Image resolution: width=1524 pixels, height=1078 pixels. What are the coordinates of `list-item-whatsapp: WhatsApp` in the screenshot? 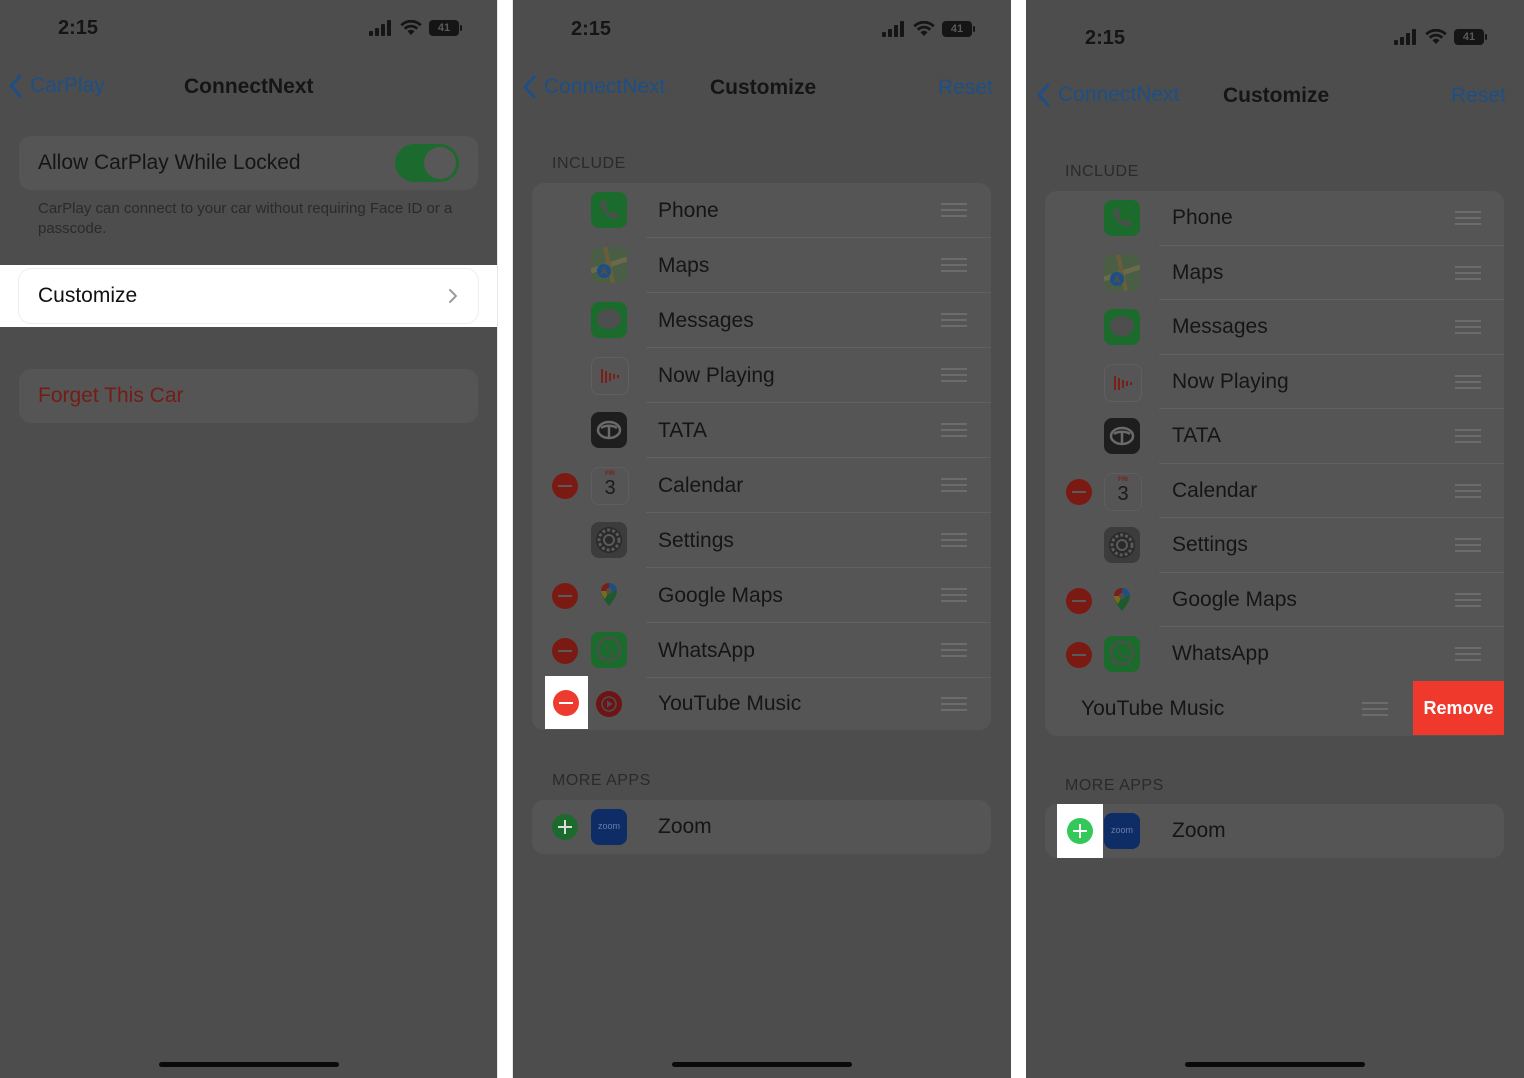 It's located at (1274, 654).